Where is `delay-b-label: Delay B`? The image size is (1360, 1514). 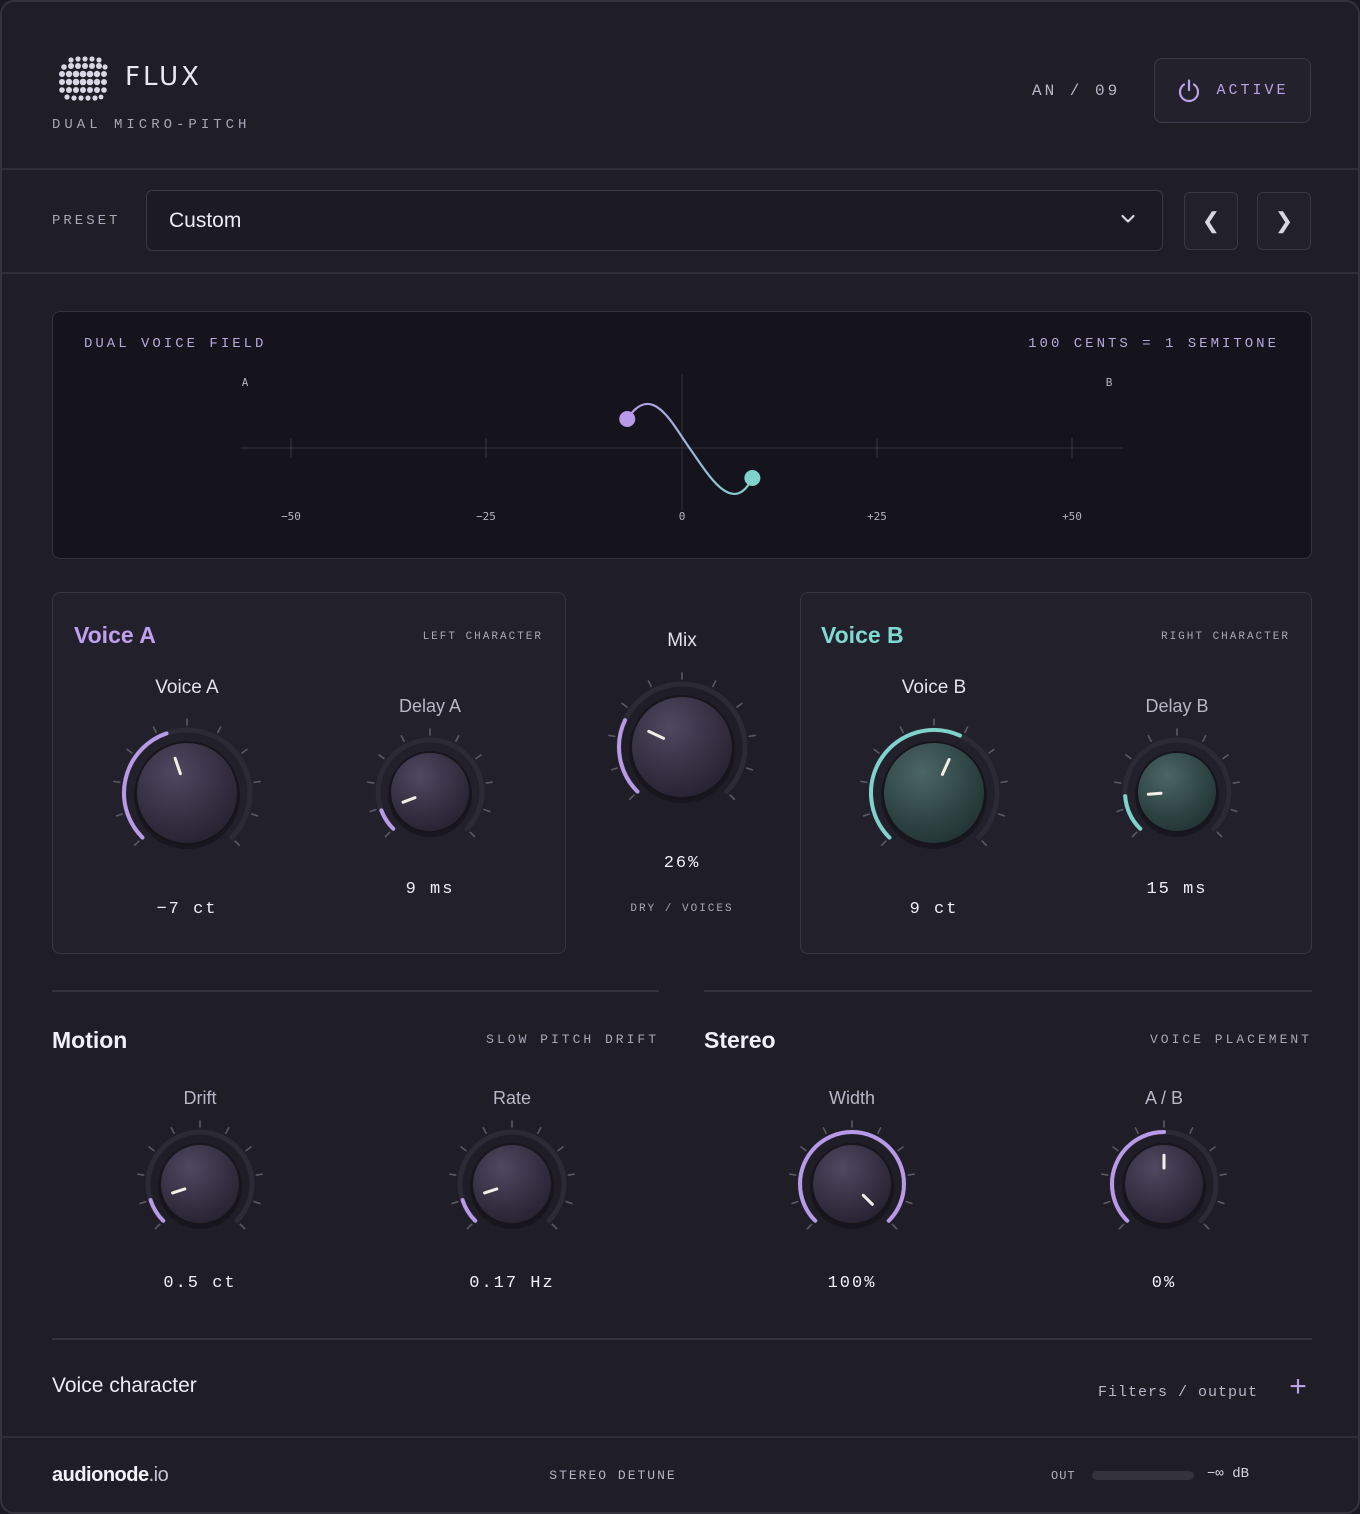 delay-b-label: Delay B is located at coordinates (1177, 706).